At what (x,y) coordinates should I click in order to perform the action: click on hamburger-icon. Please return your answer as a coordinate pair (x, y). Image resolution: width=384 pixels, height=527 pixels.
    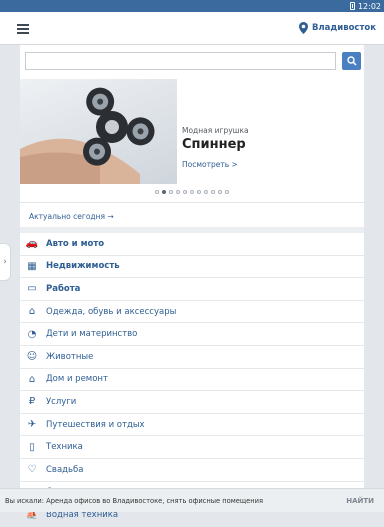
    Looking at the image, I should click on (23, 29).